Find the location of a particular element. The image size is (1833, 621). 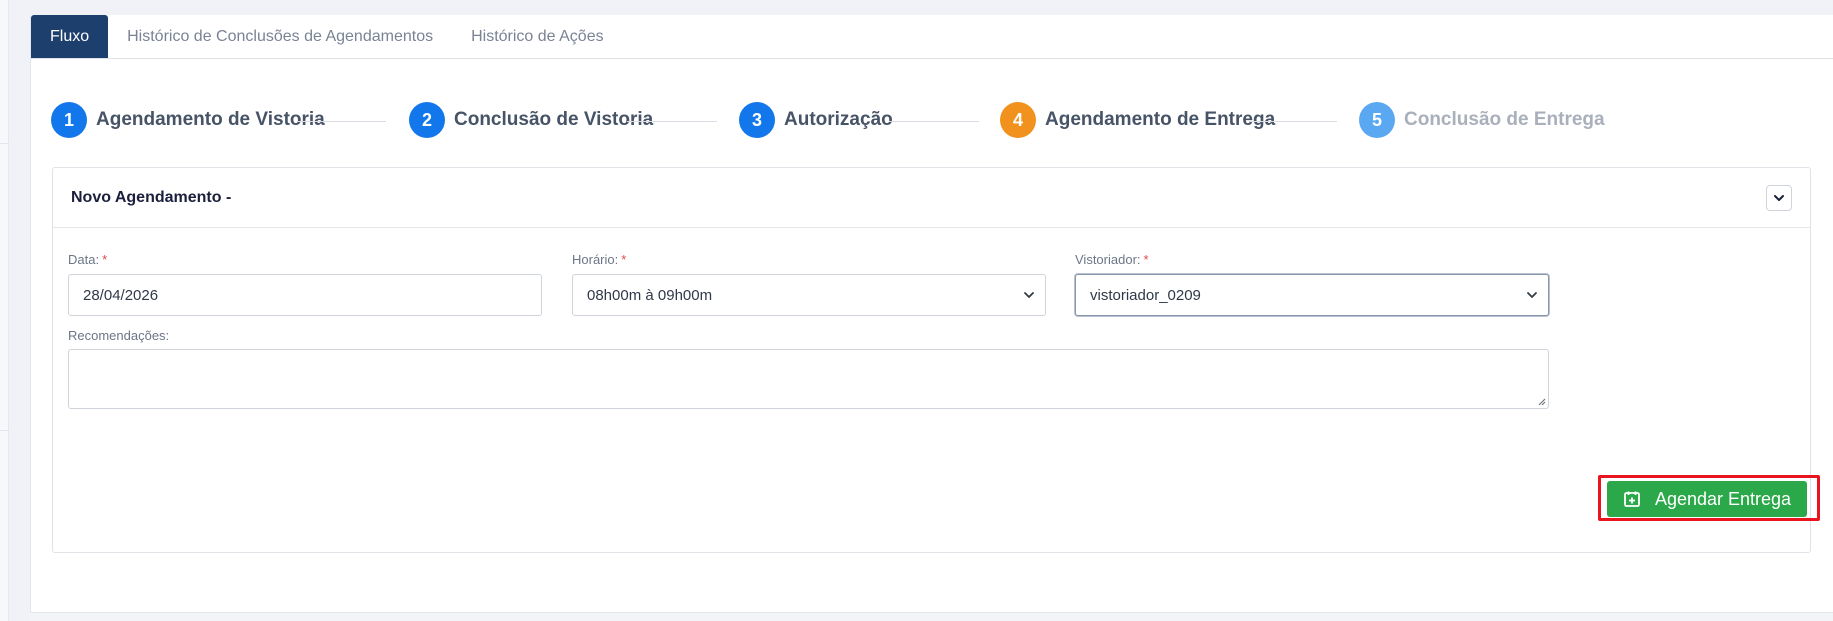

step-label: Conclusão de Vistoria is located at coordinates (554, 119).